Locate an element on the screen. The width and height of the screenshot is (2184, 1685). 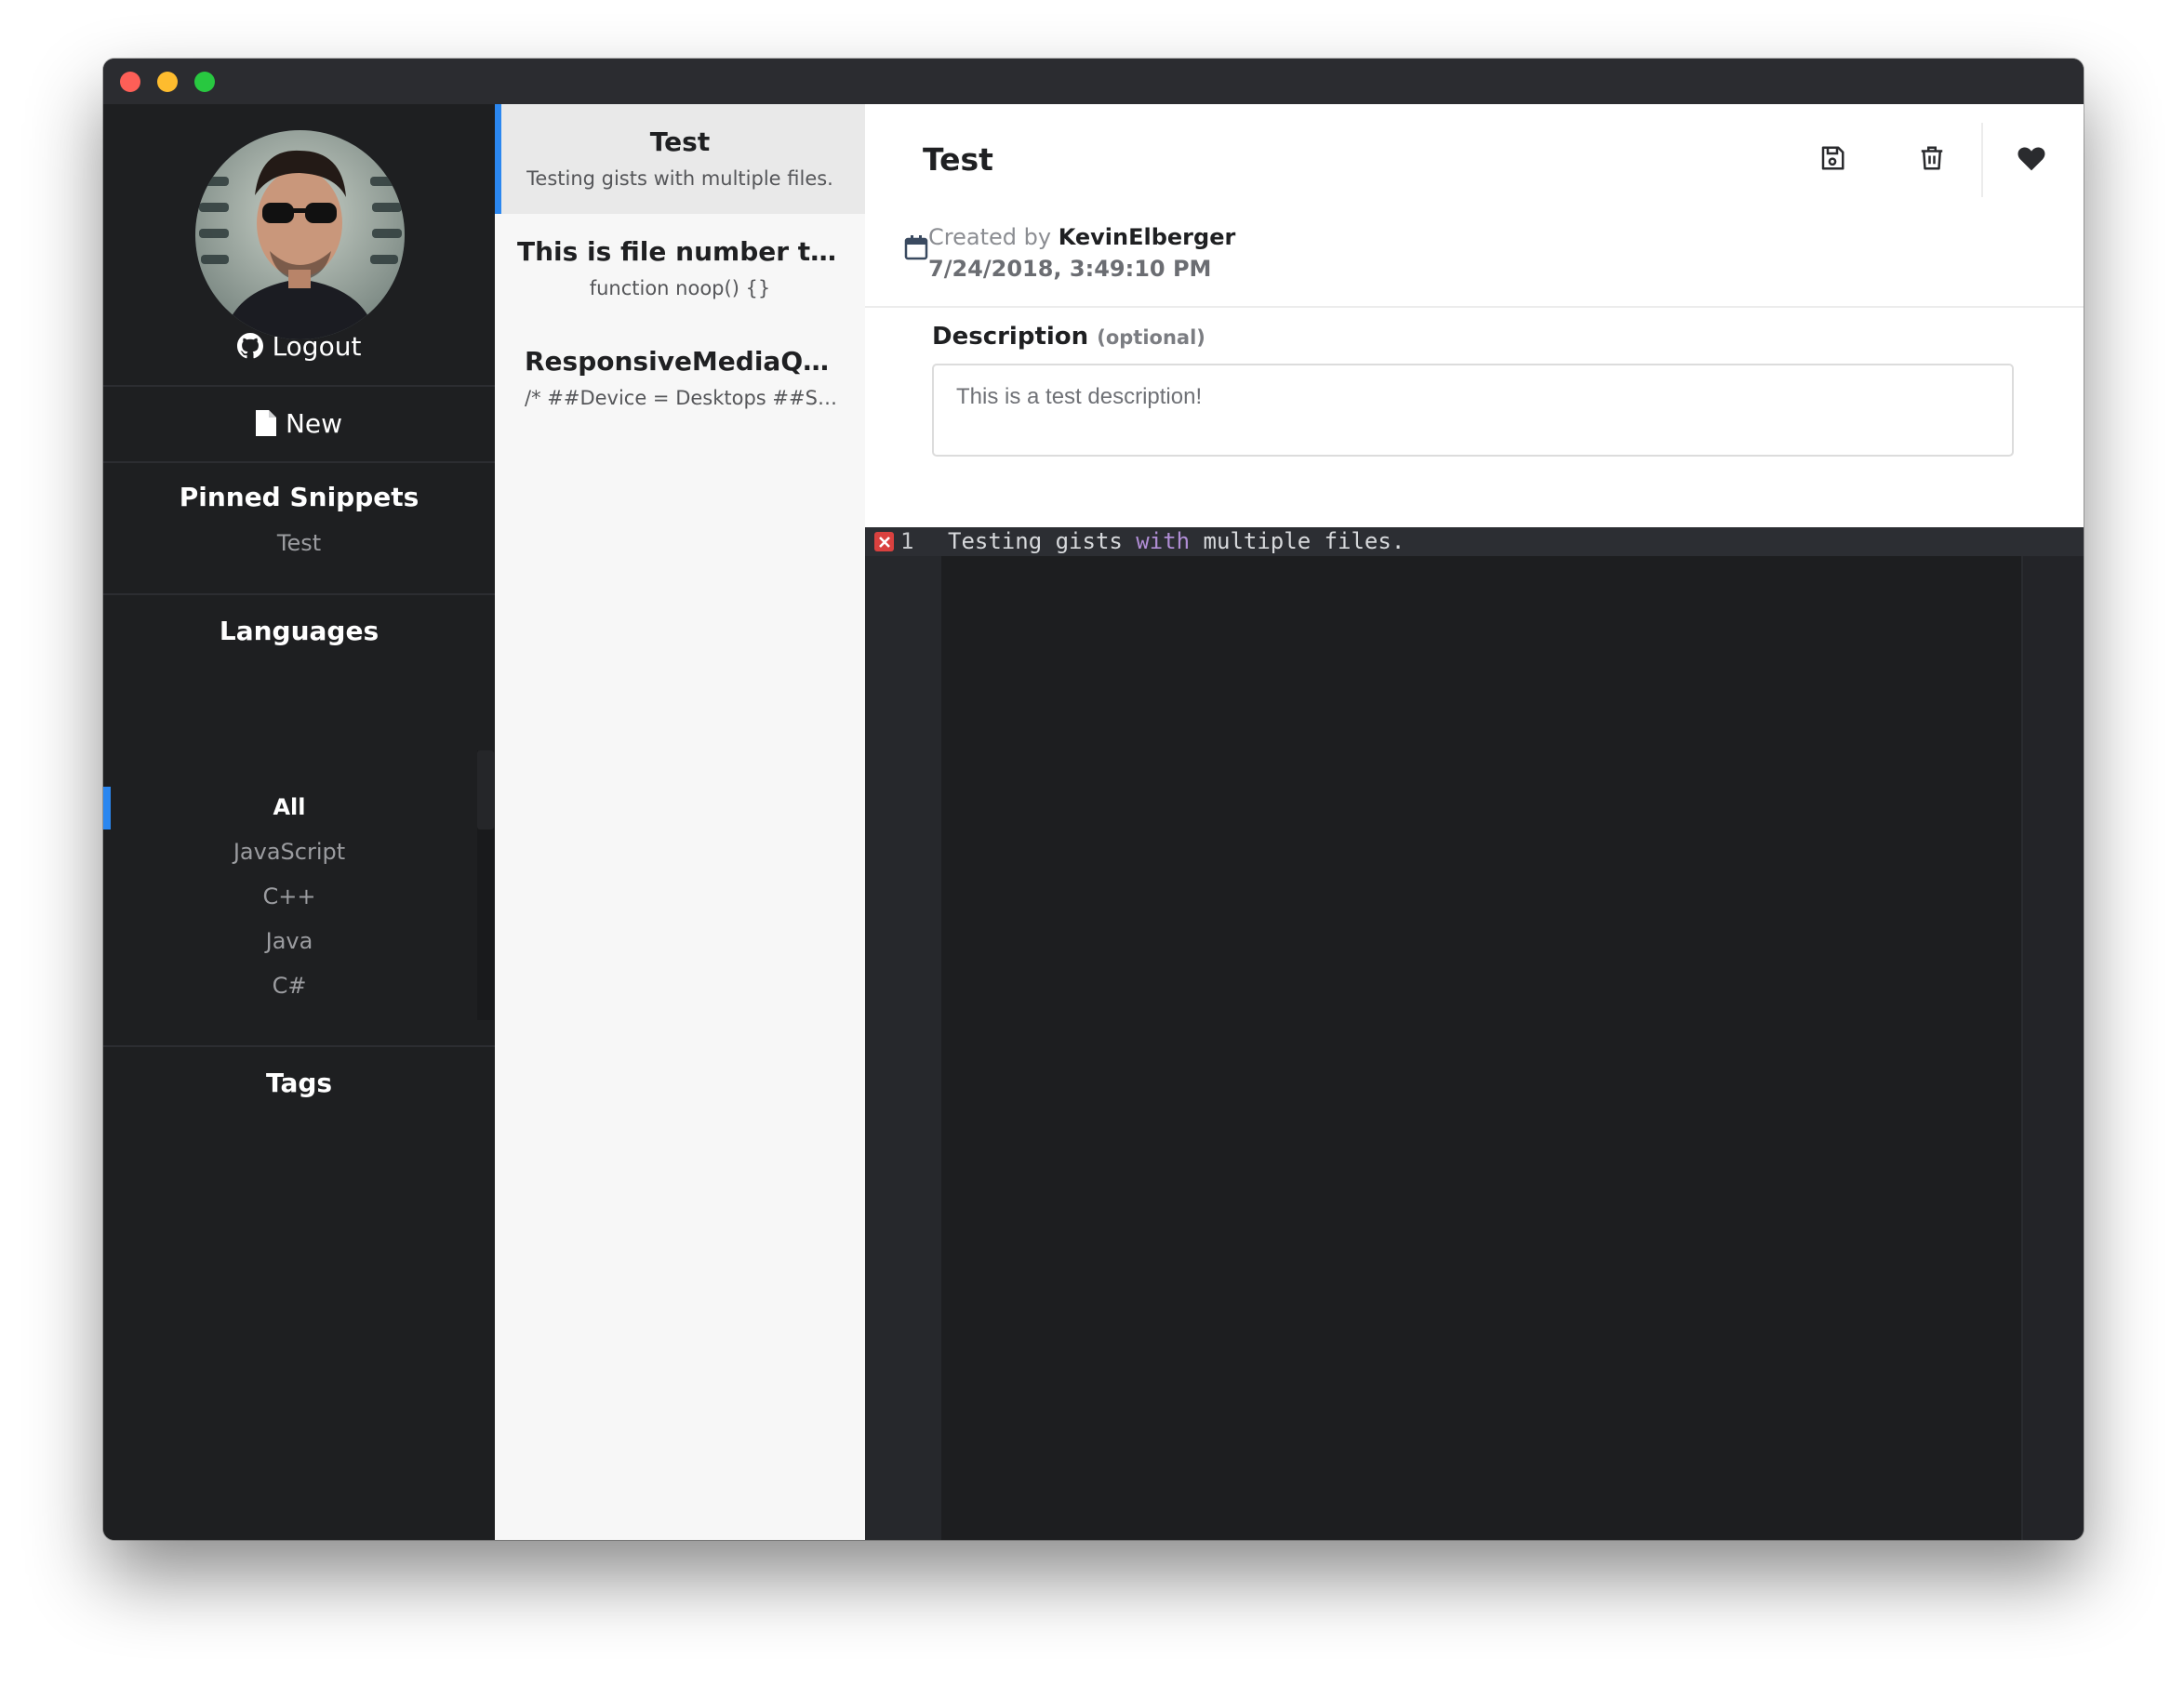
zoom-window-button is located at coordinates (204, 82).